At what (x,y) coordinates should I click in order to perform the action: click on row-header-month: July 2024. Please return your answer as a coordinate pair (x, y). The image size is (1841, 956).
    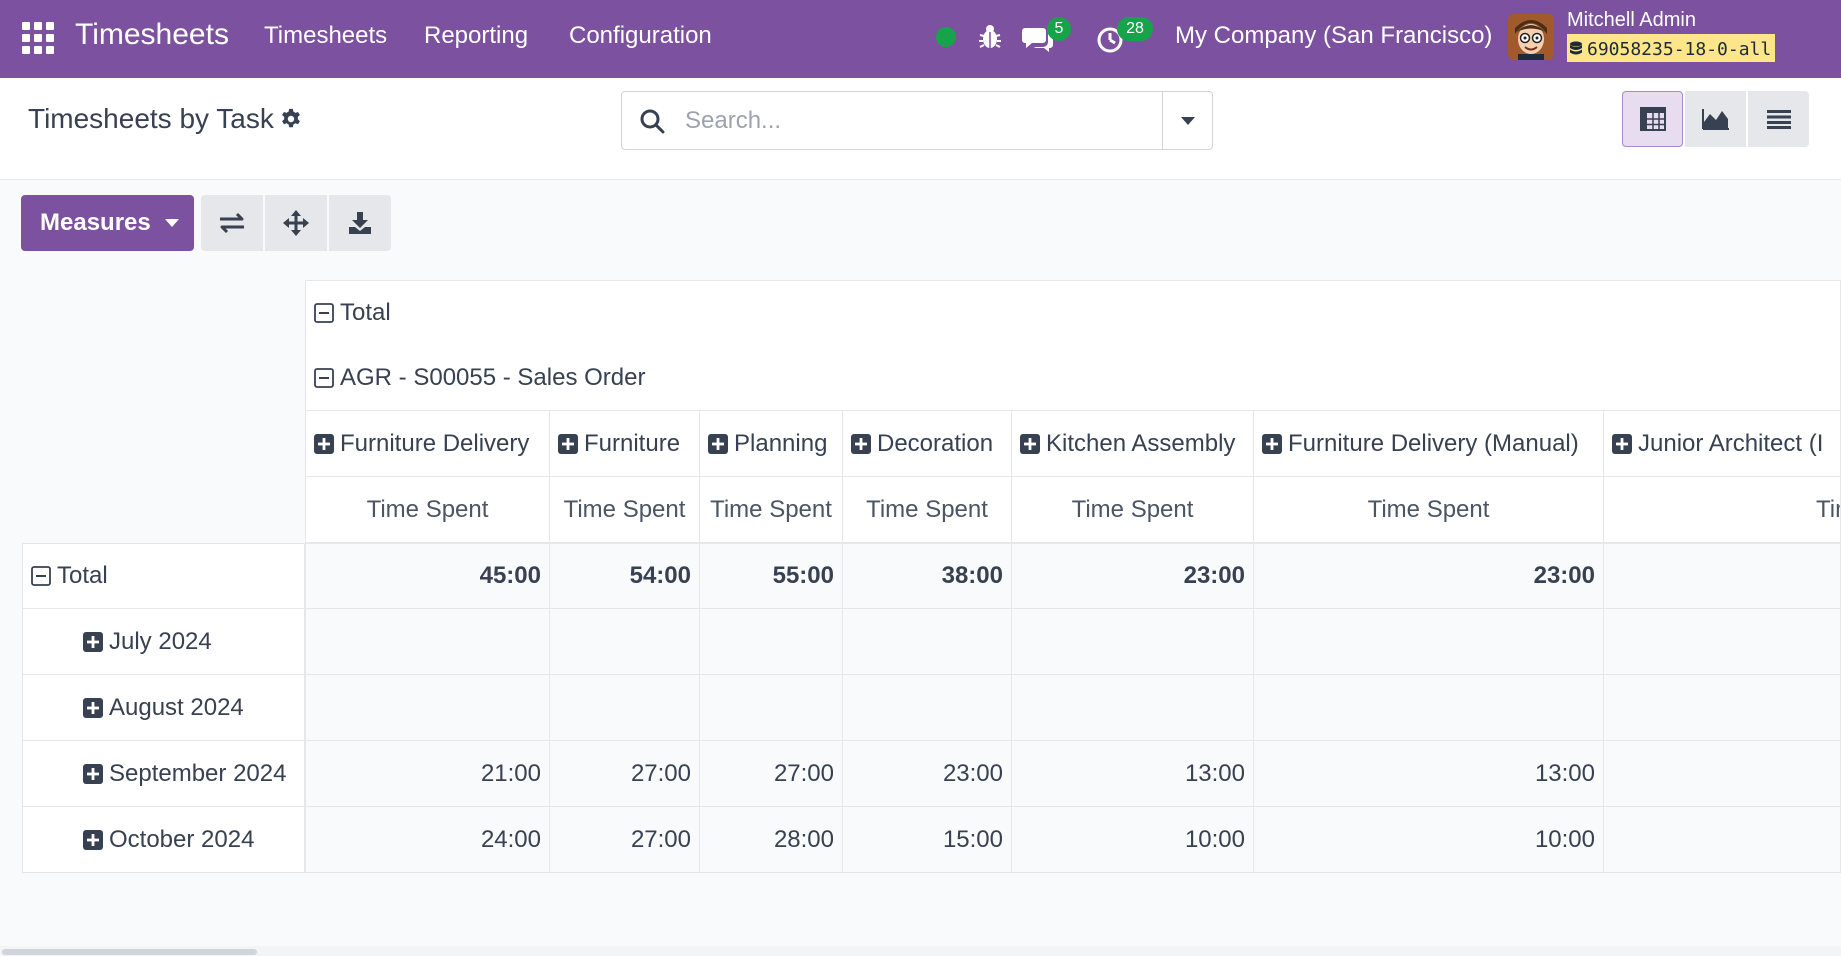
    Looking at the image, I should click on (163, 642).